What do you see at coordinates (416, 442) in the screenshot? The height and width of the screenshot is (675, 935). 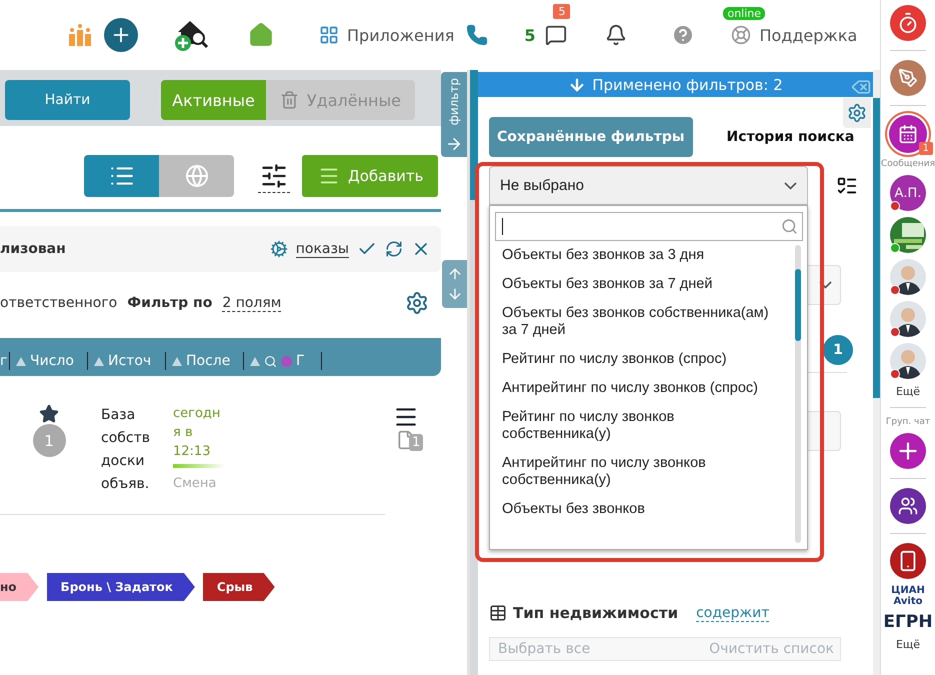 I see `document-count: 1` at bounding box center [416, 442].